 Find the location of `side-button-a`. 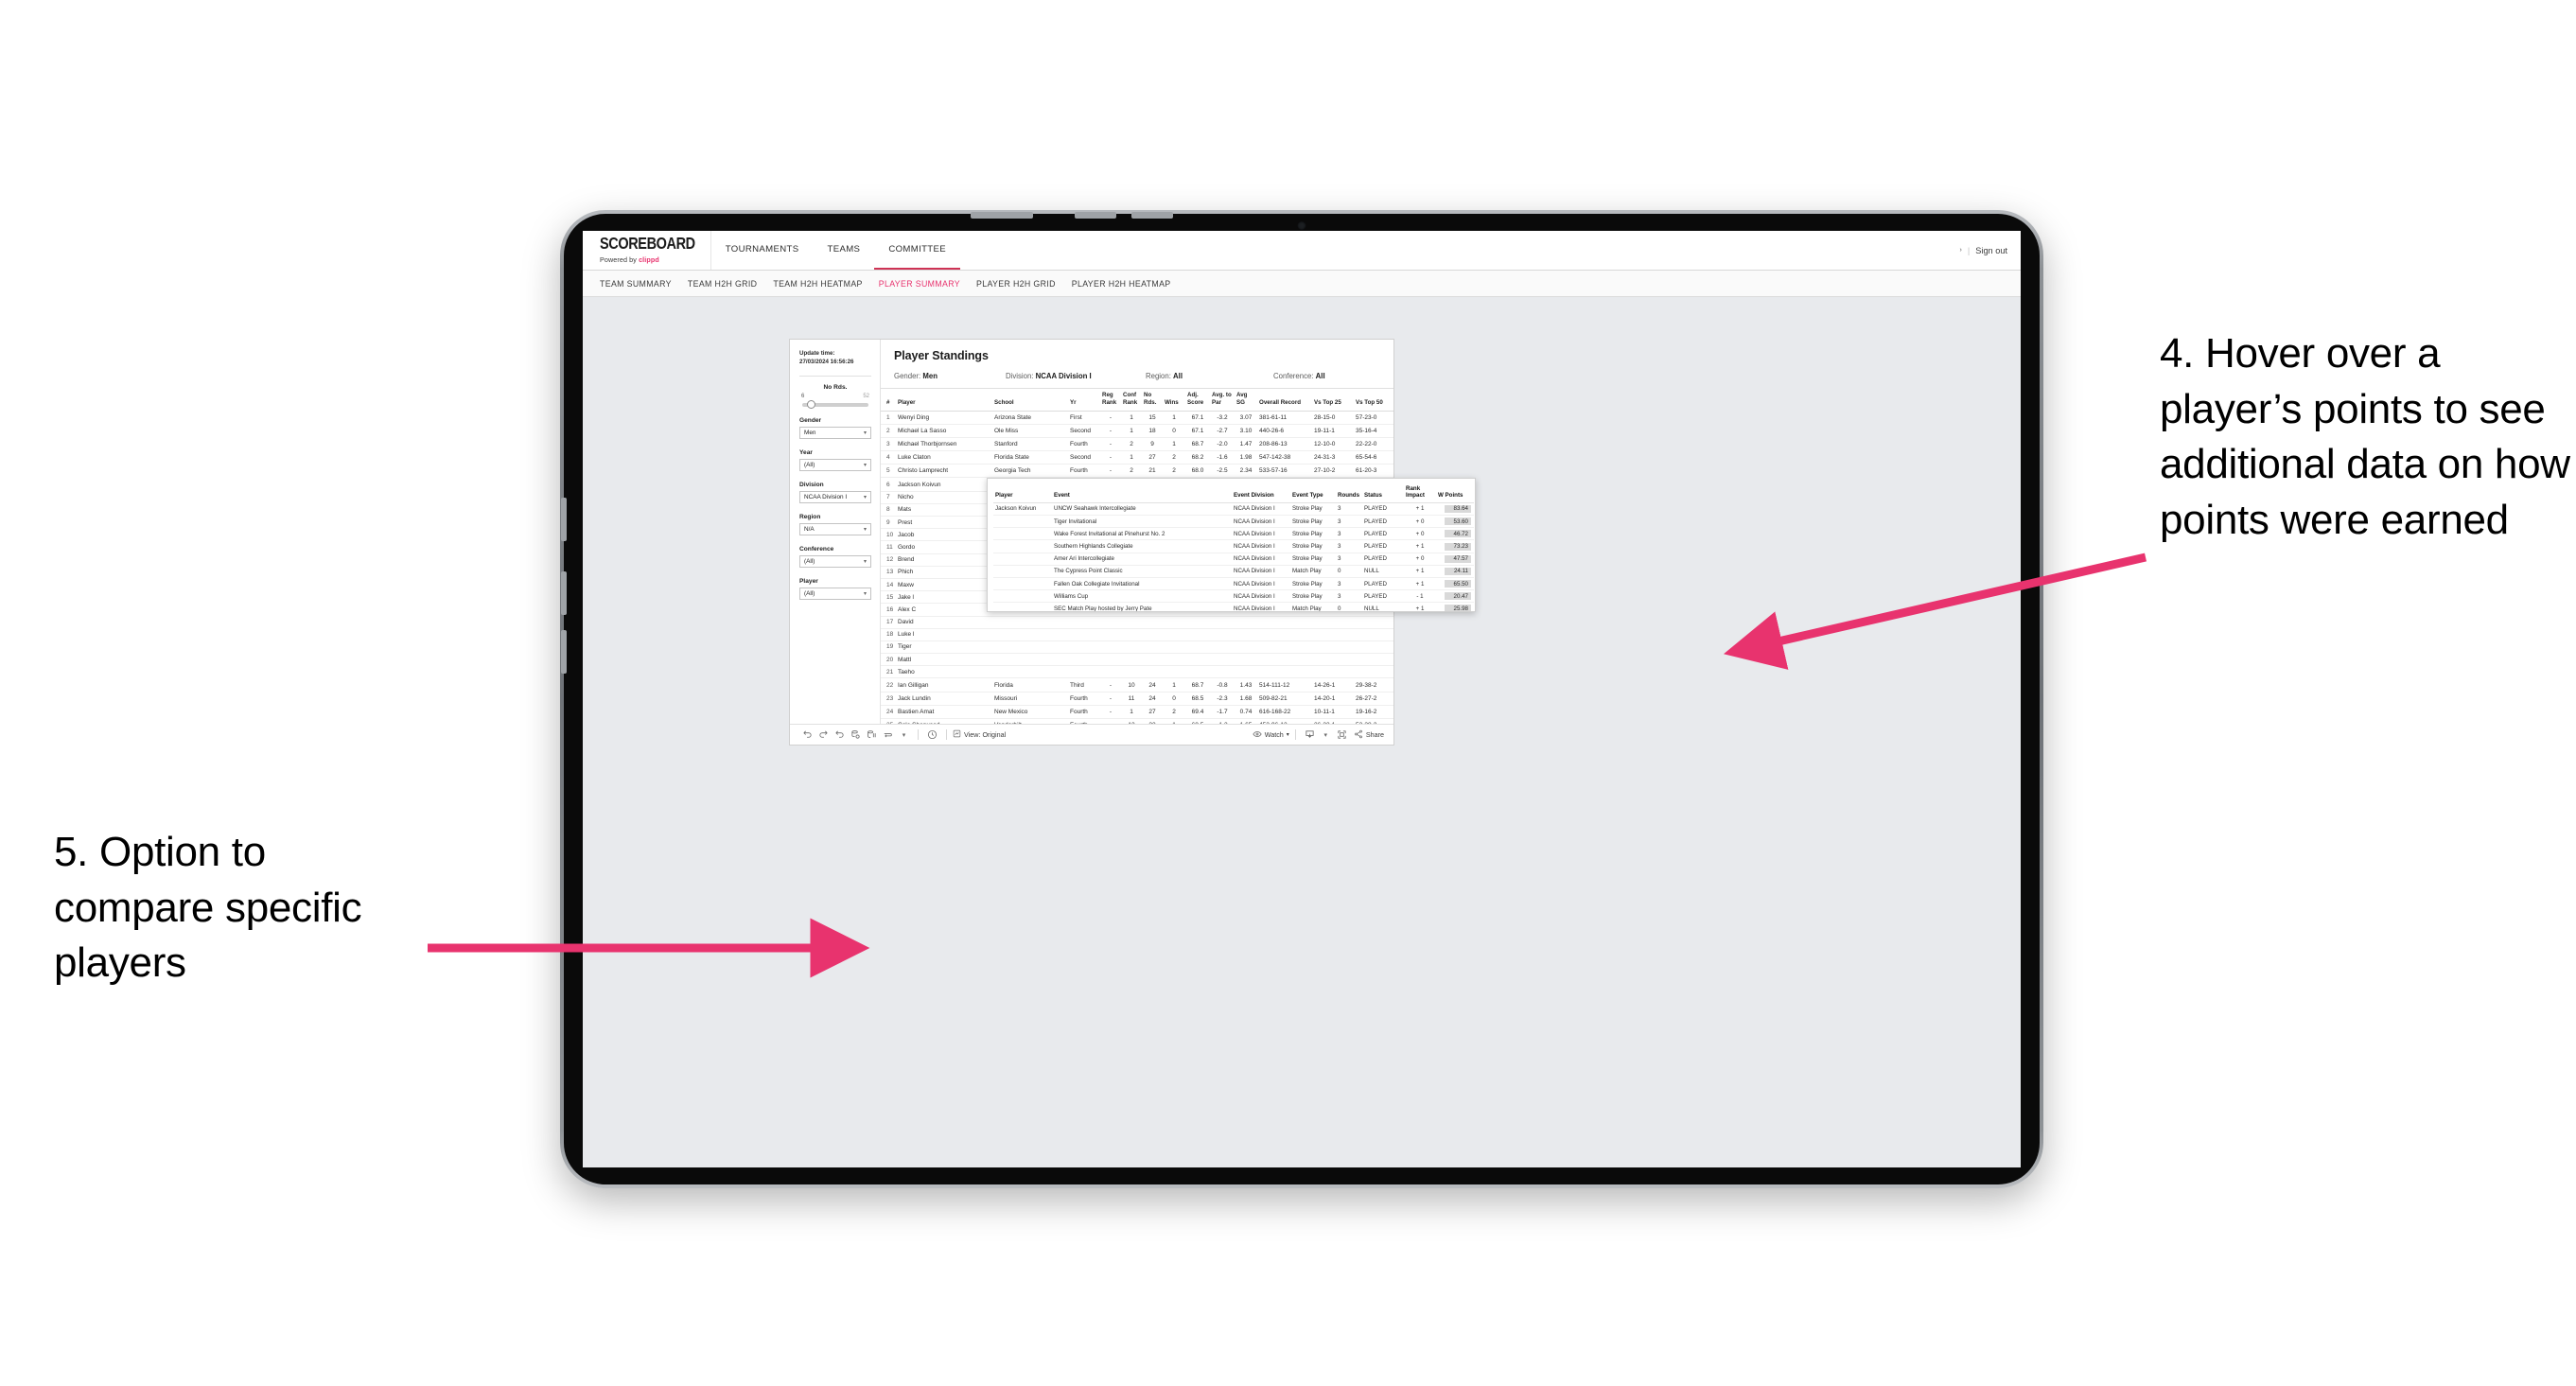

side-button-a is located at coordinates (564, 593).